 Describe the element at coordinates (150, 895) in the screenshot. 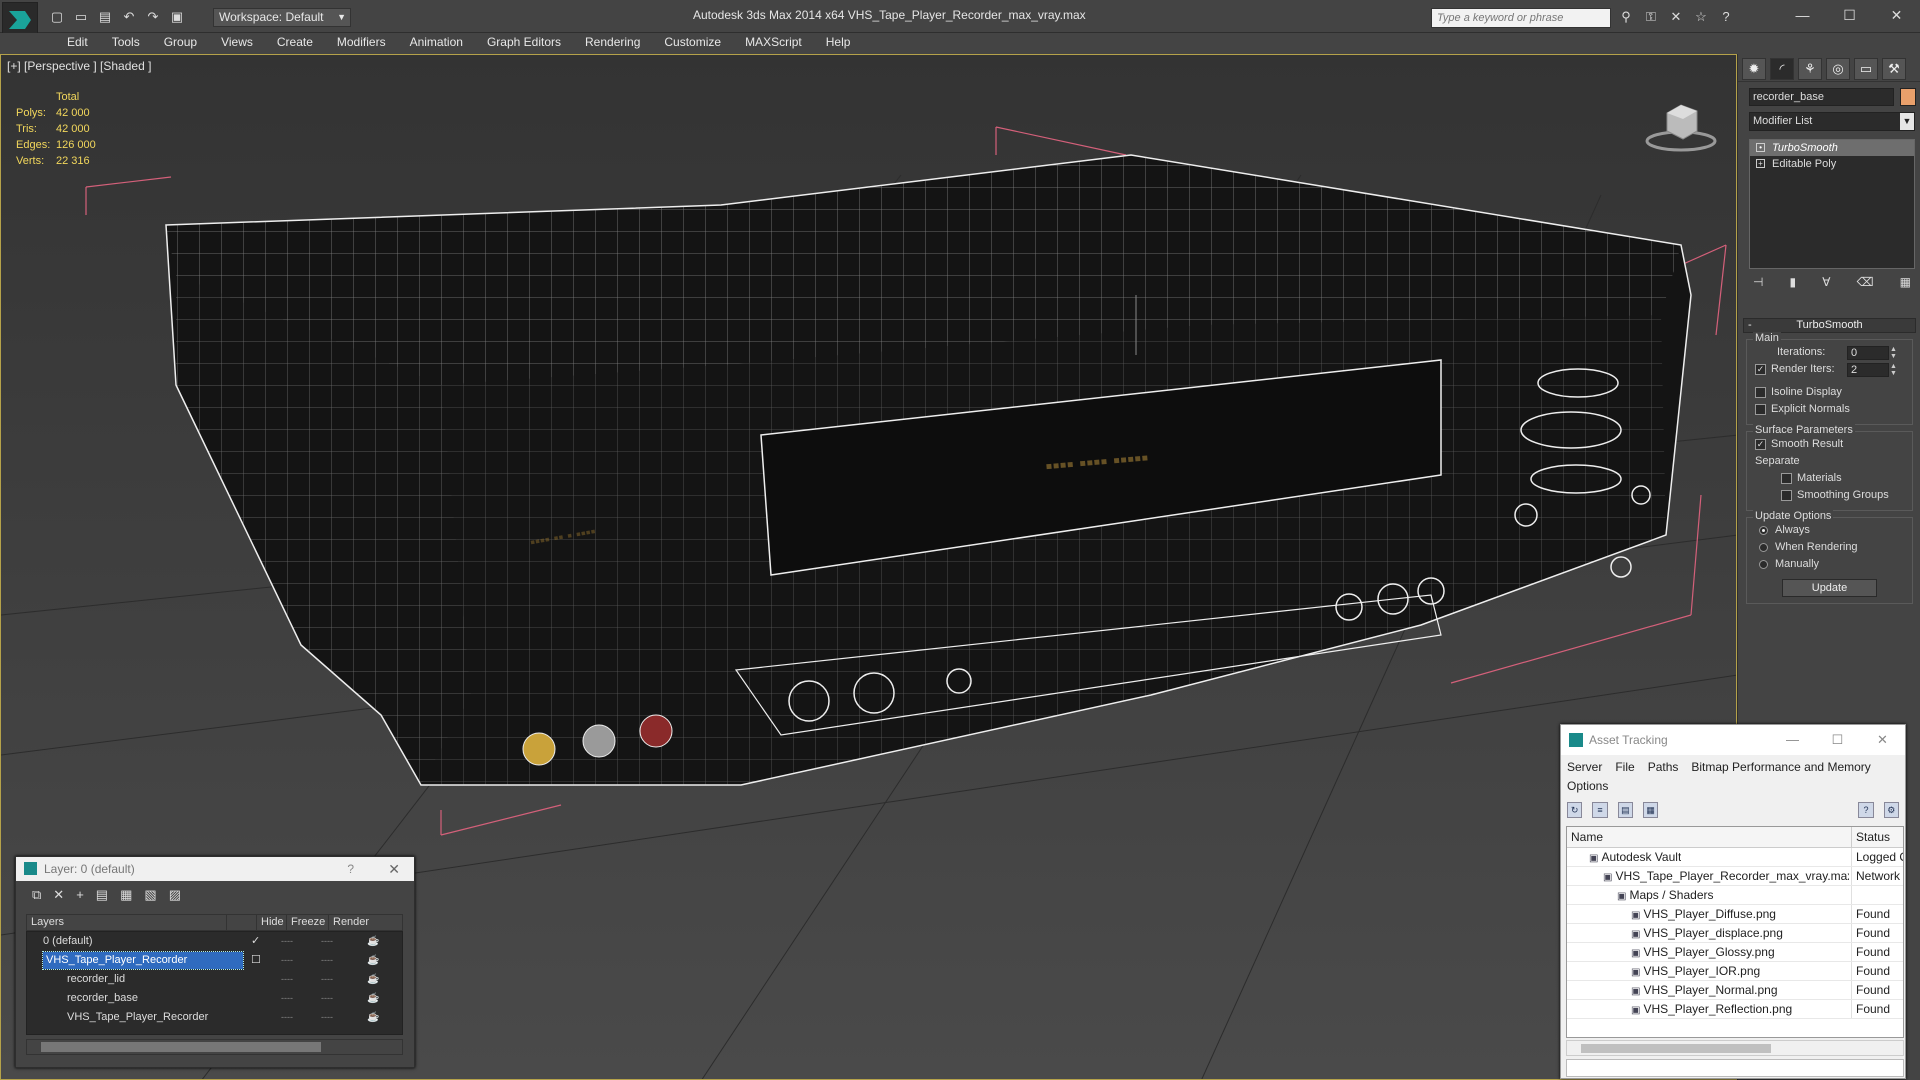

I see `hide-all-icon: ▧` at that location.